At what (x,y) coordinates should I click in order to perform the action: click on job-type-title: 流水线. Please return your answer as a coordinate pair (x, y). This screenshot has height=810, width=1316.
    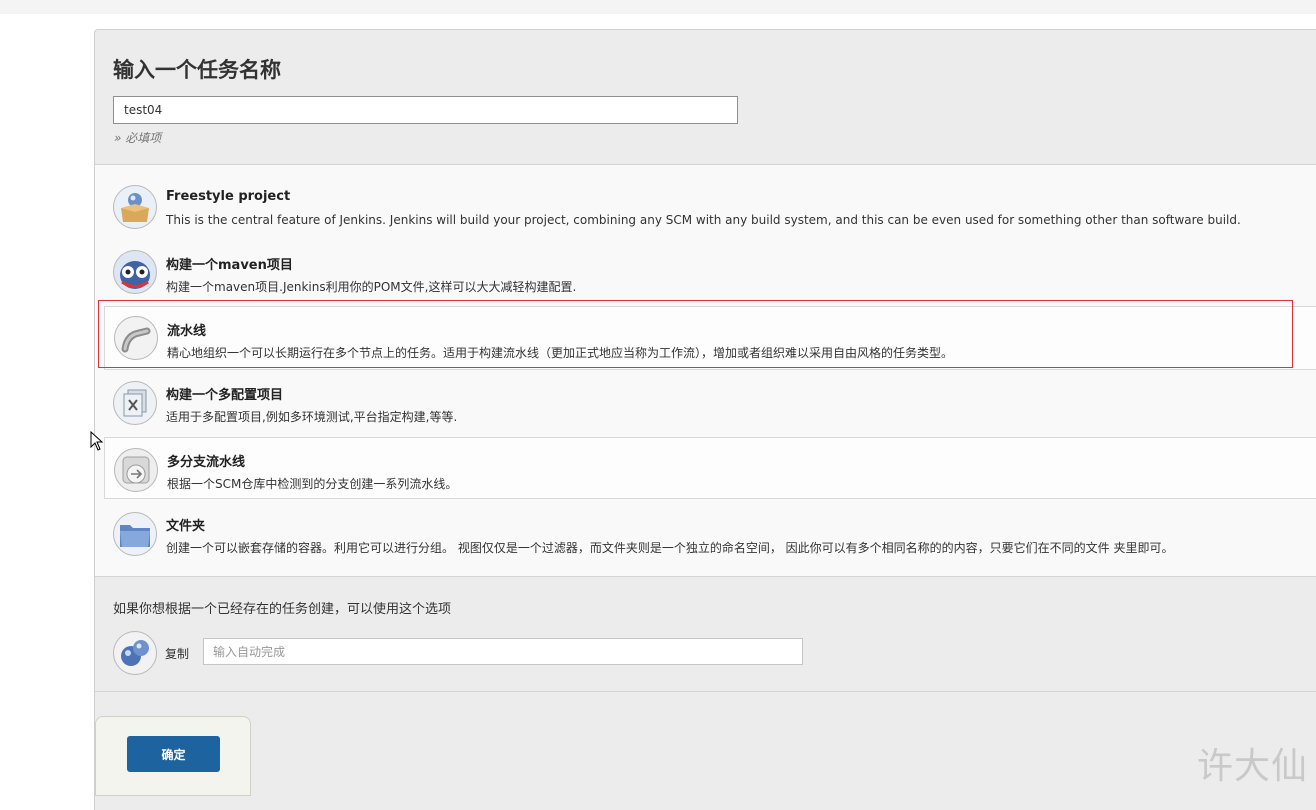
    Looking at the image, I should click on (187, 331).